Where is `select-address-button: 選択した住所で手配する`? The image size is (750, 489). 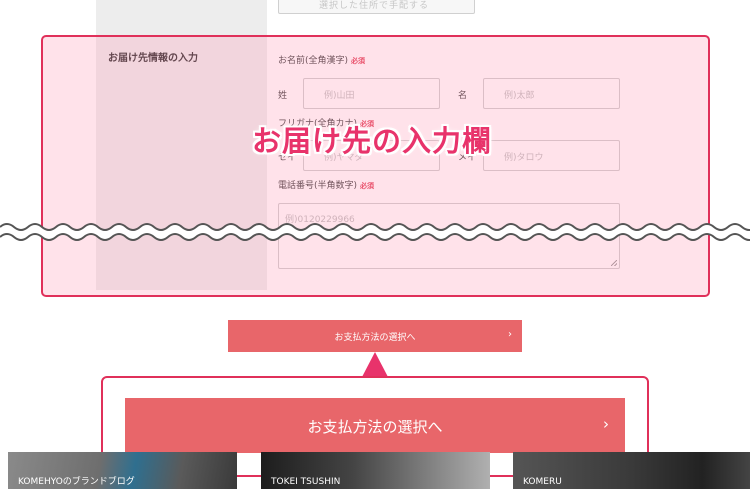 select-address-button: 選択した住所で手配する is located at coordinates (376, 7).